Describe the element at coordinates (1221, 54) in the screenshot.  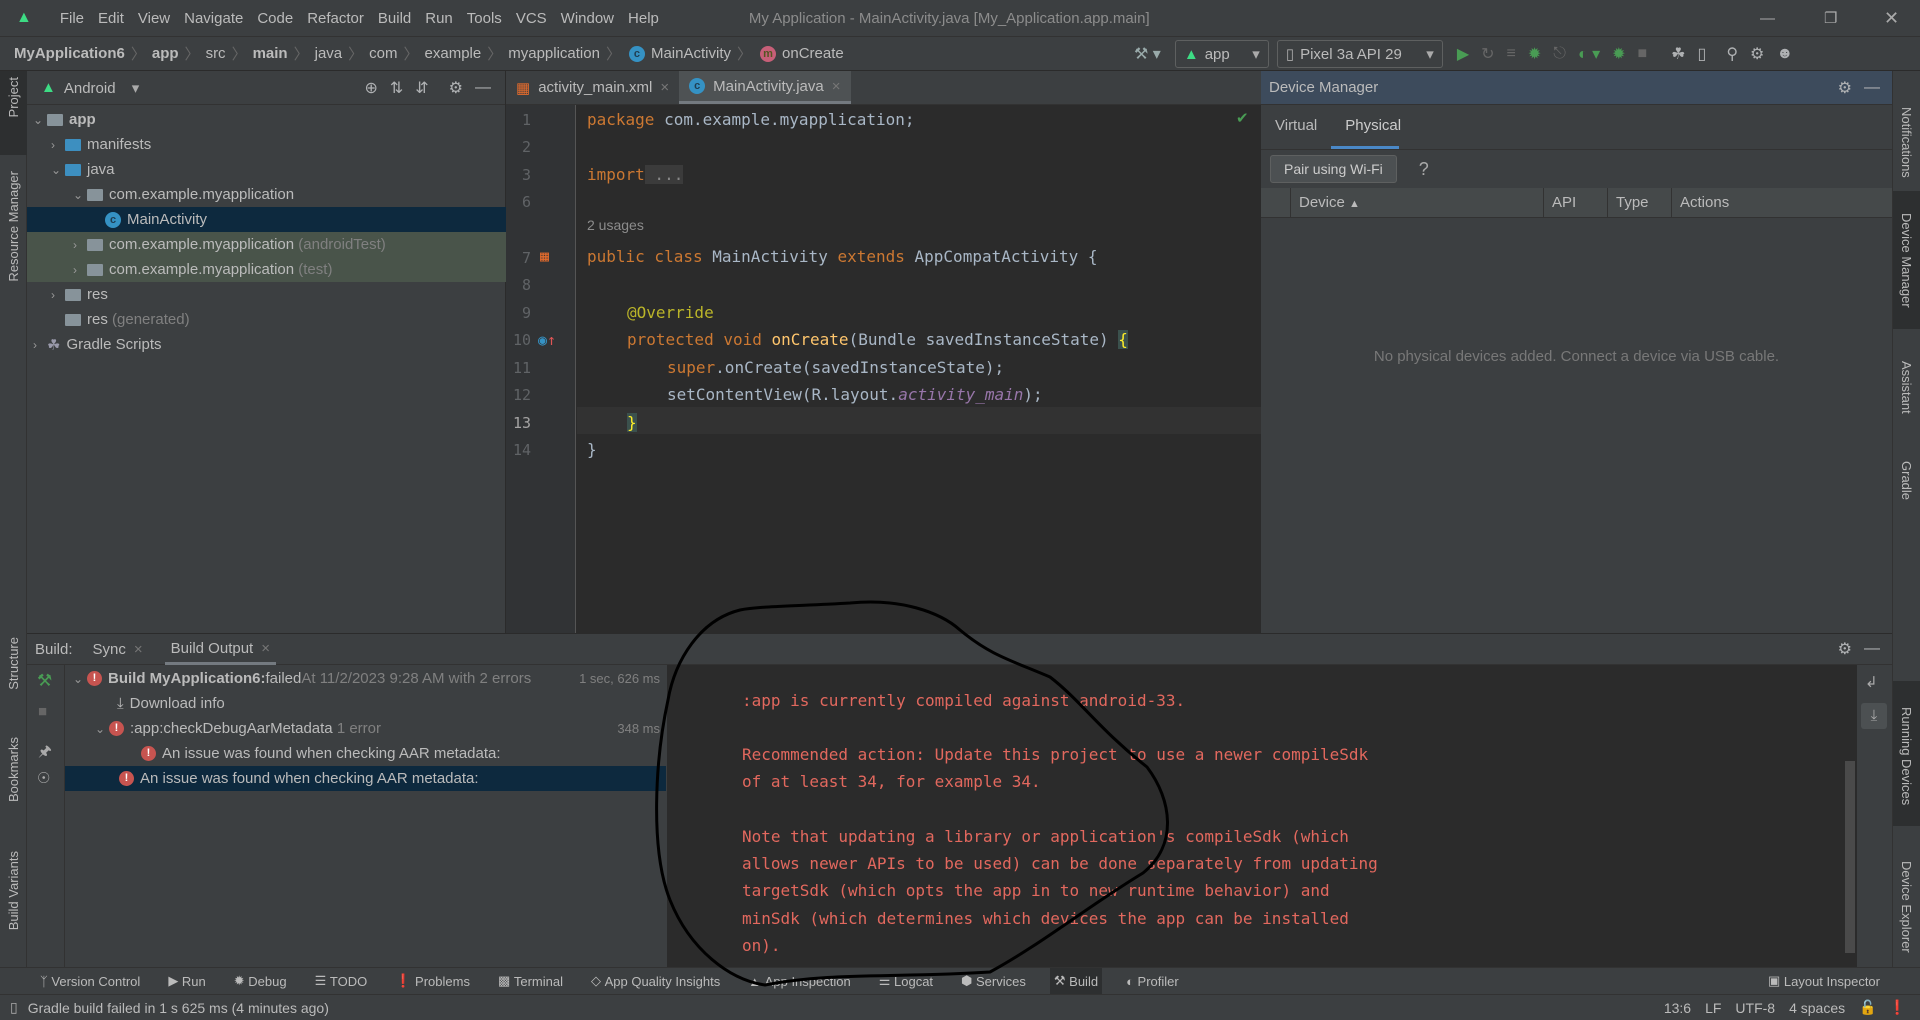
I see `run-config-select: ▲ app ▾` at that location.